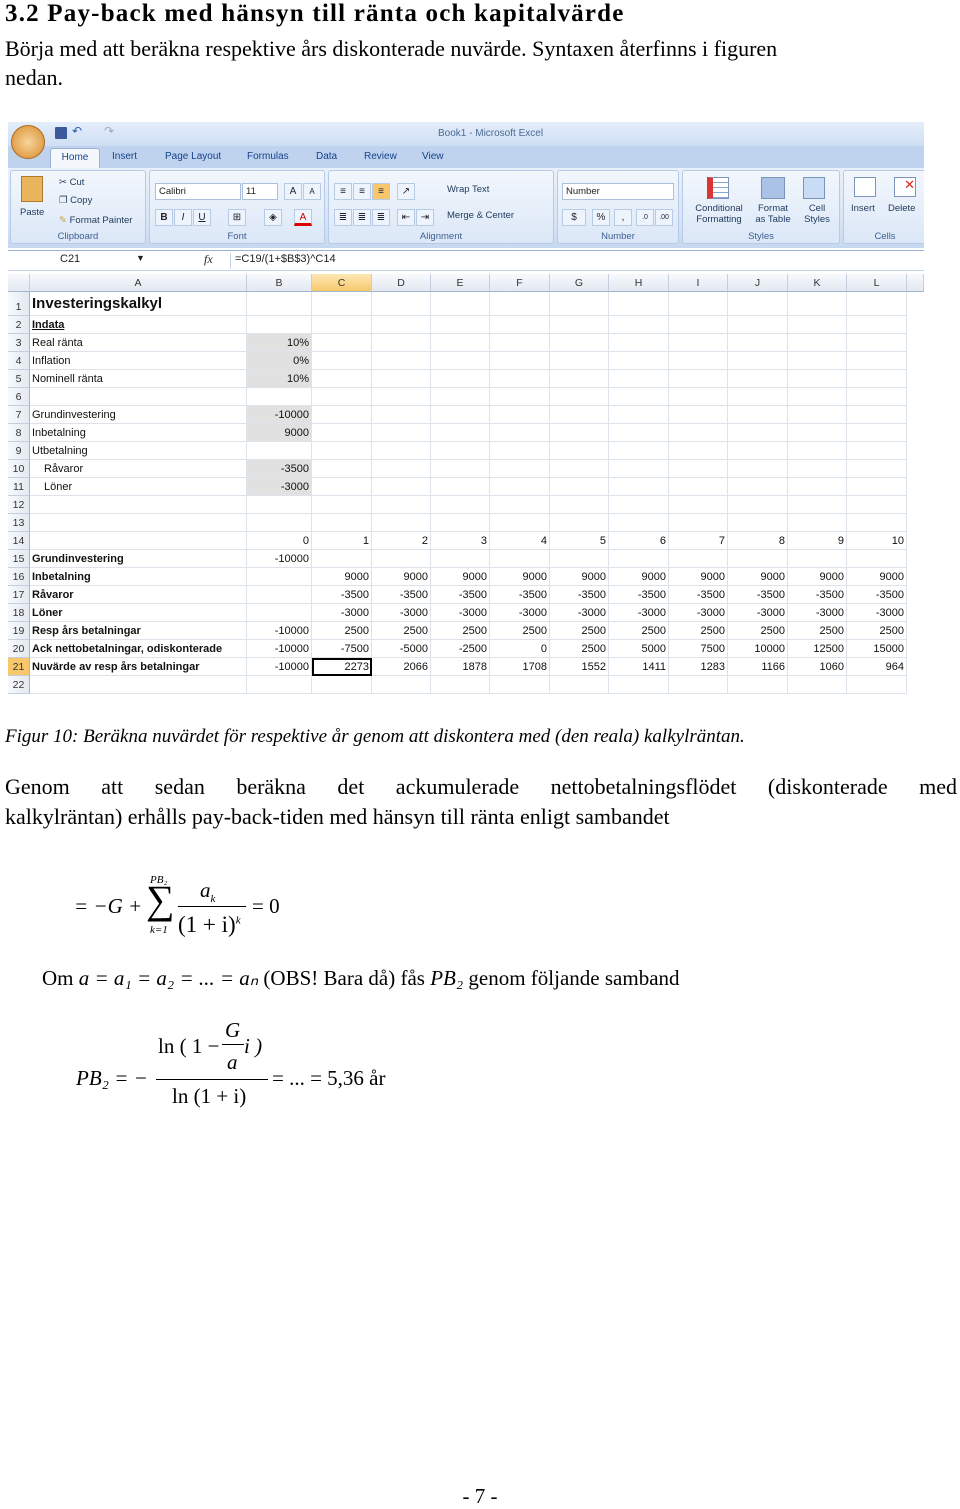 Image resolution: width=960 pixels, height=1509 pixels. Describe the element at coordinates (520, 283) in the screenshot. I see `column-header-F: F` at that location.